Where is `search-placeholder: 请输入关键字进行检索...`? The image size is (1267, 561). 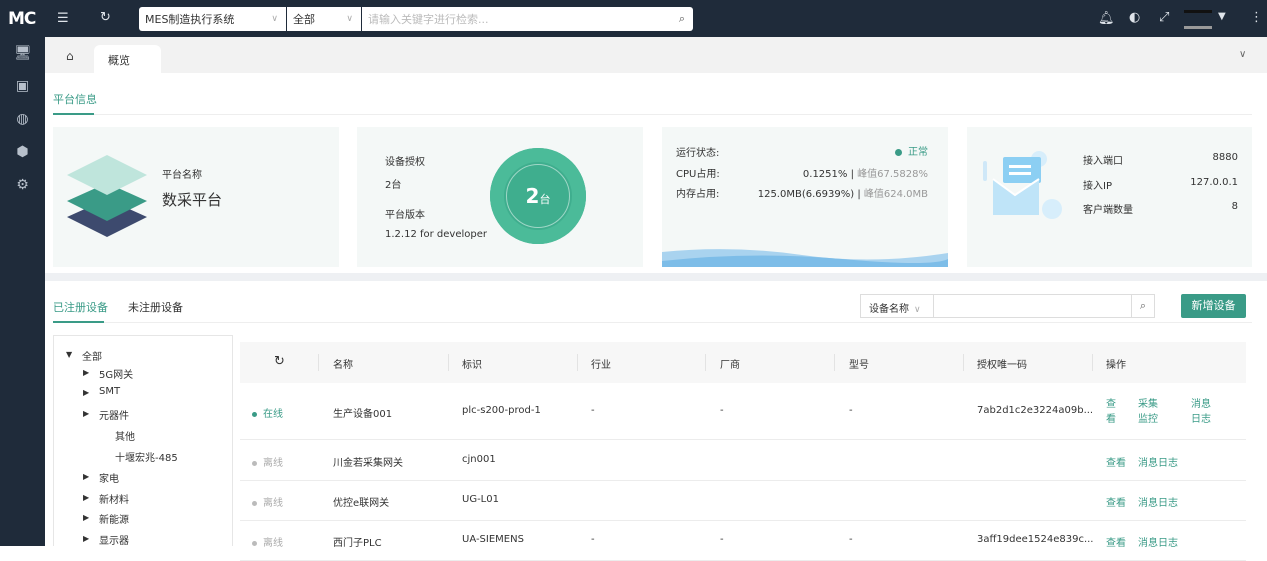 search-placeholder: 请输入关键字进行检索... is located at coordinates (428, 19).